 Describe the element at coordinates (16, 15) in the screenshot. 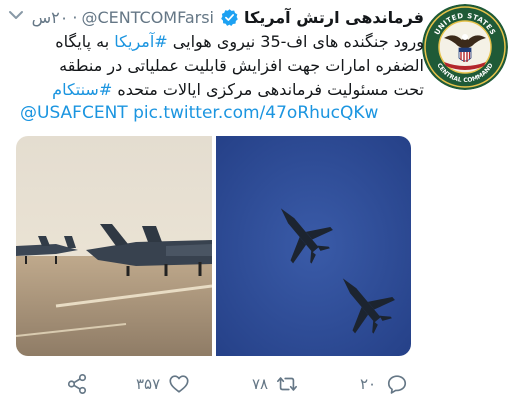

I see `chevron-down-icon` at that location.